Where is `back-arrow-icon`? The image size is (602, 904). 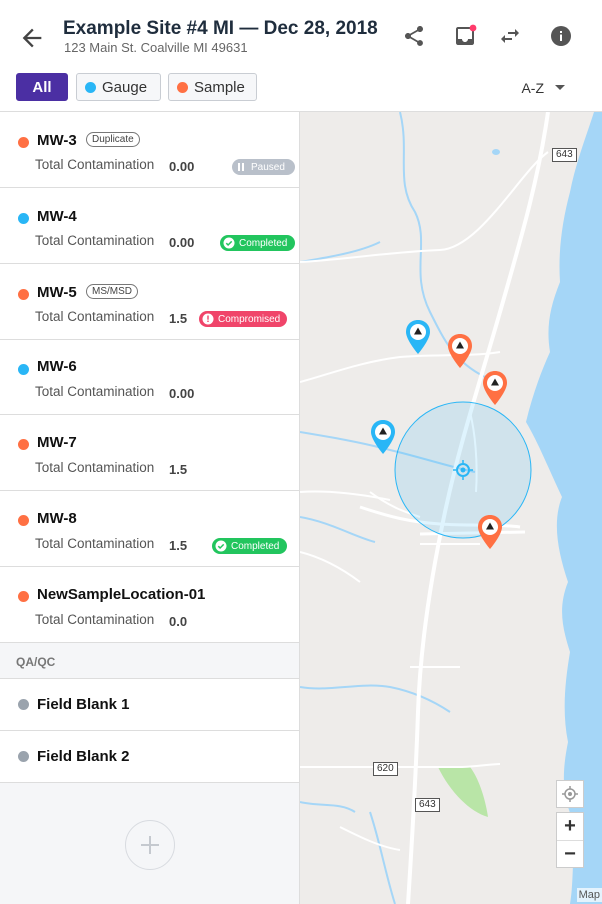 back-arrow-icon is located at coordinates (32, 38).